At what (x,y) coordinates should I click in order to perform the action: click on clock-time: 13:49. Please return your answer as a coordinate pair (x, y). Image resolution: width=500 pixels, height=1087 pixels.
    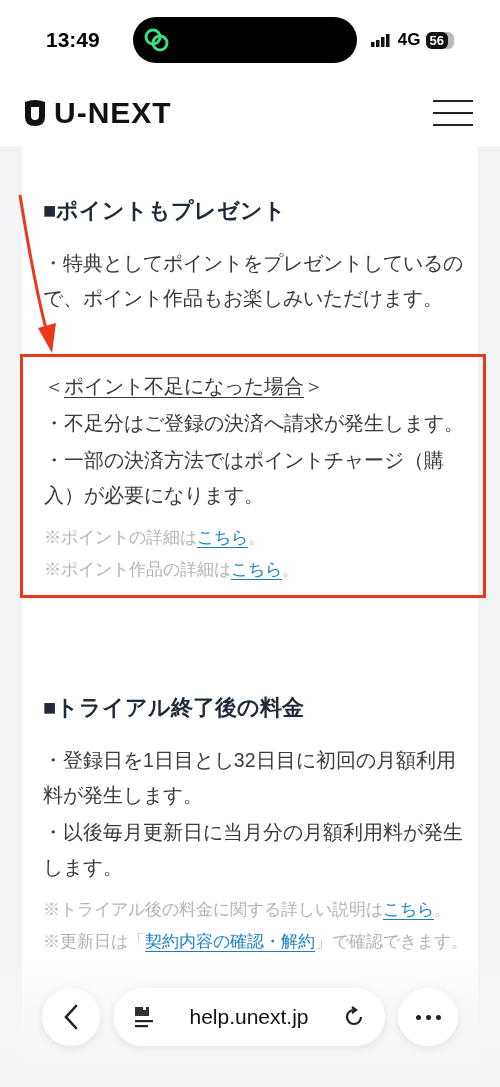
    Looking at the image, I should click on (73, 40).